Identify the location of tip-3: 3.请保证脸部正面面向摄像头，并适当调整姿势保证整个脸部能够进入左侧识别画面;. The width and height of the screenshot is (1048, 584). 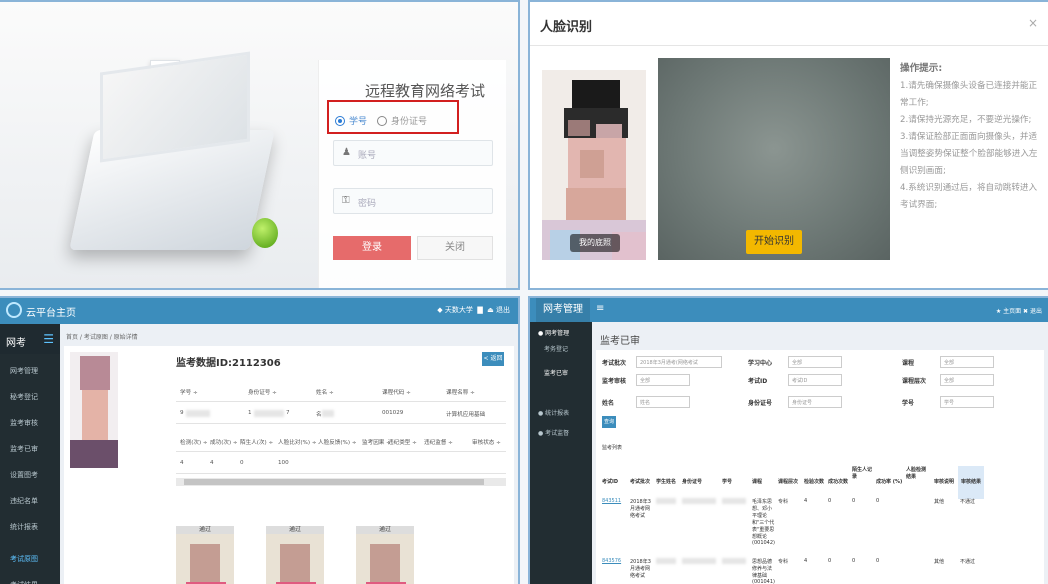
(969, 154).